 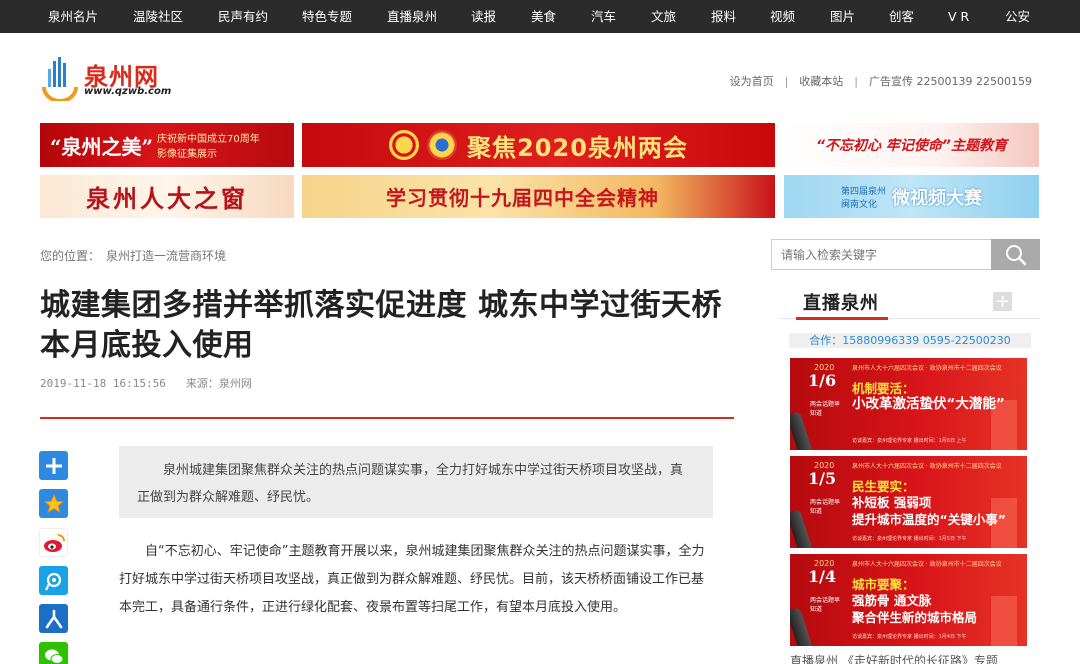 What do you see at coordinates (70, 256) in the screenshot?
I see `breadcrumb-label: 您的位置：` at bounding box center [70, 256].